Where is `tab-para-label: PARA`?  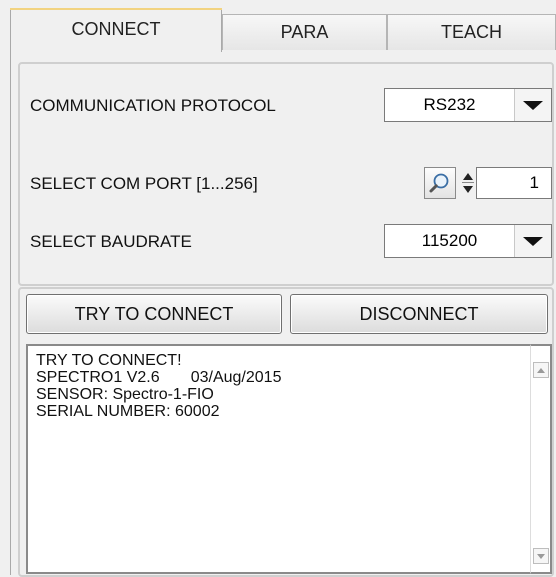
tab-para-label: PARA is located at coordinates (304, 32).